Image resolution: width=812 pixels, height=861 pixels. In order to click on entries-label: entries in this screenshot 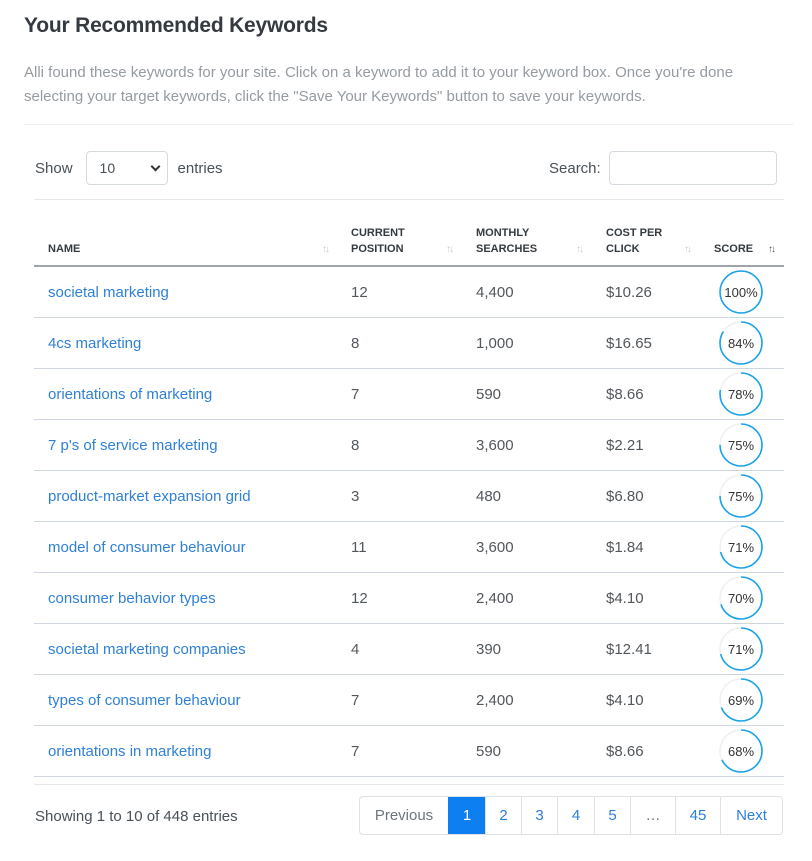, I will do `click(200, 168)`.